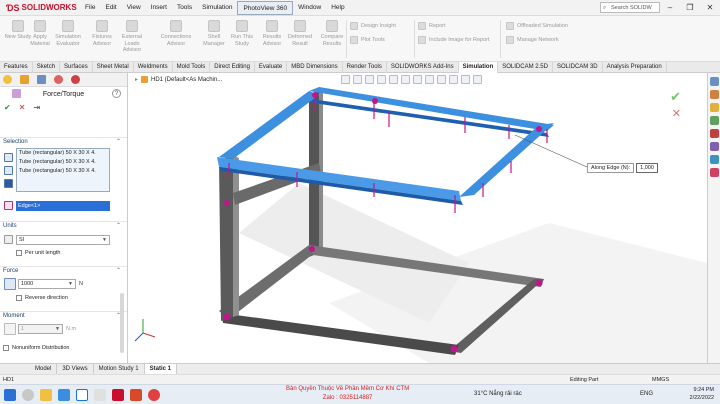 The width and height of the screenshot is (720, 404). I want to click on menu-file: File, so click(90, 8).